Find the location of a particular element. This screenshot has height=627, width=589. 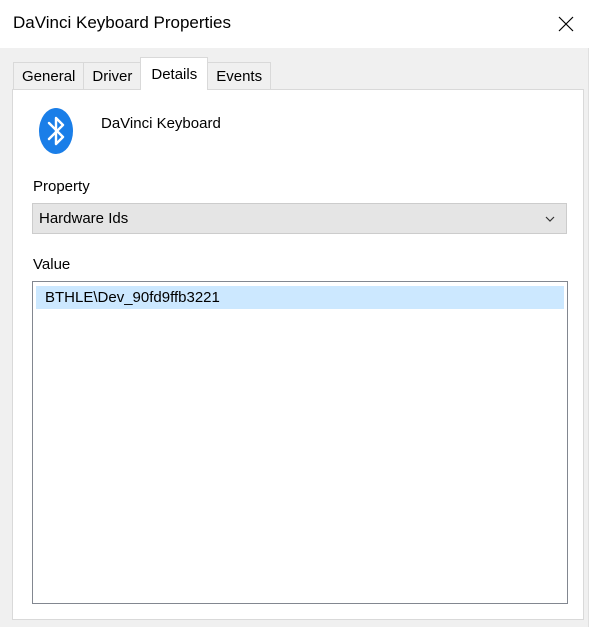

tab-events: Events is located at coordinates (239, 76).